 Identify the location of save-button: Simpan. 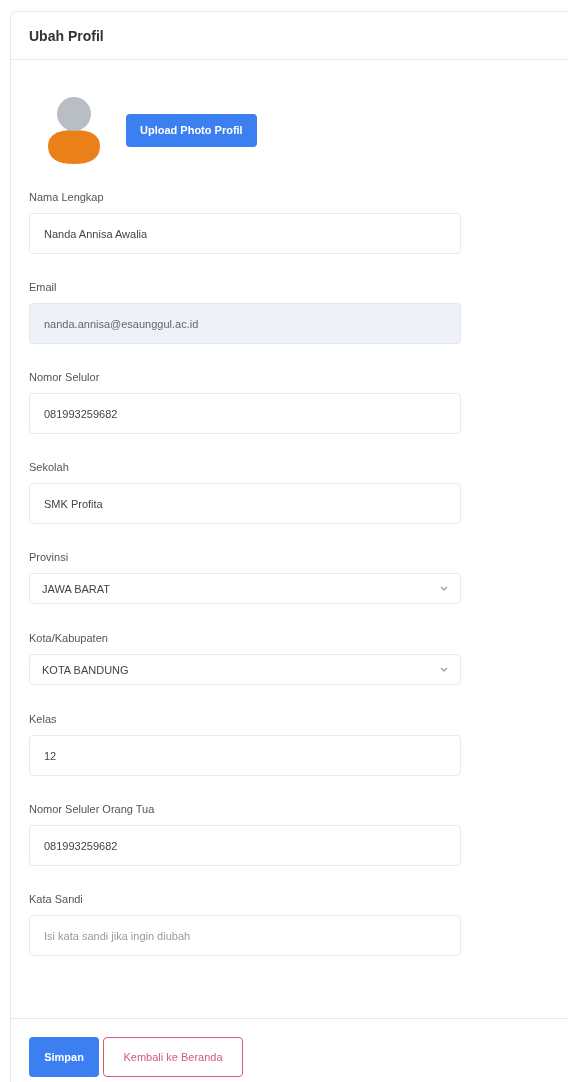
(64, 1057).